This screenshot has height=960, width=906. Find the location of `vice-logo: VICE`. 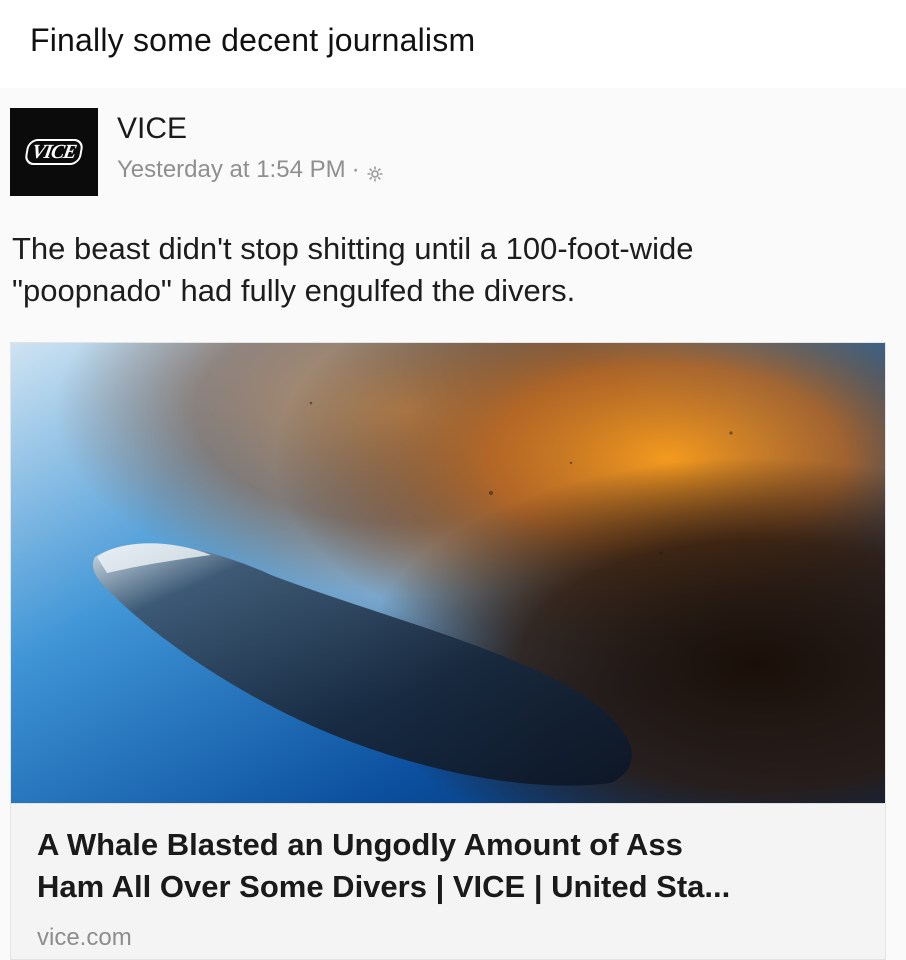

vice-logo: VICE is located at coordinates (54, 152).